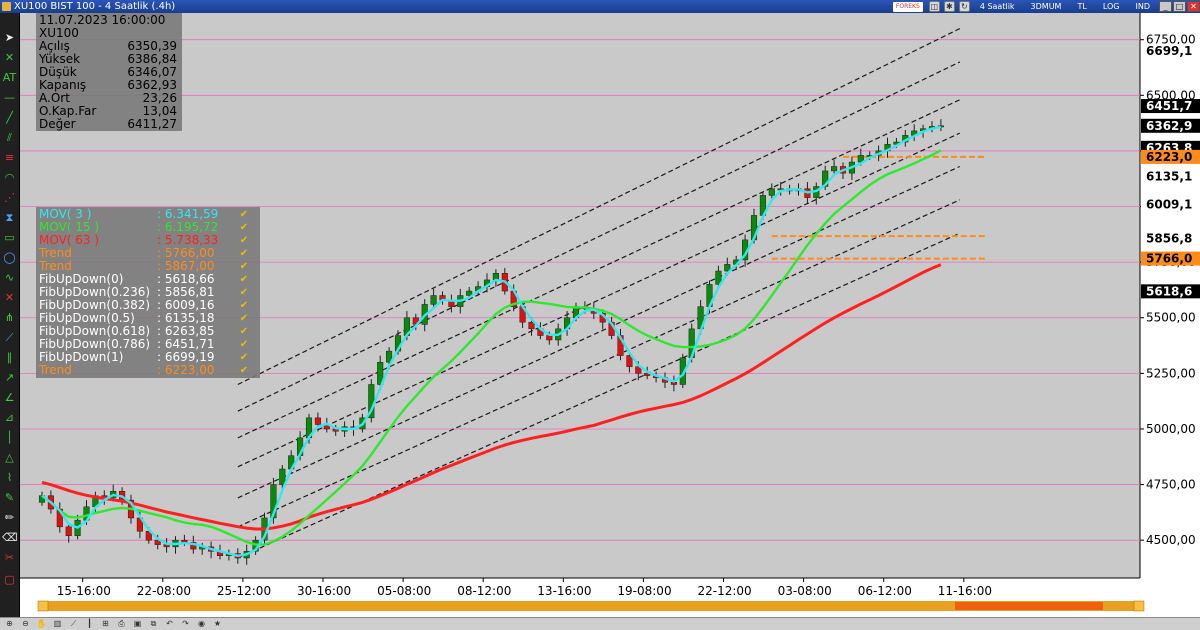  I want to click on rectangle-tool-icon: ▭, so click(9, 237).